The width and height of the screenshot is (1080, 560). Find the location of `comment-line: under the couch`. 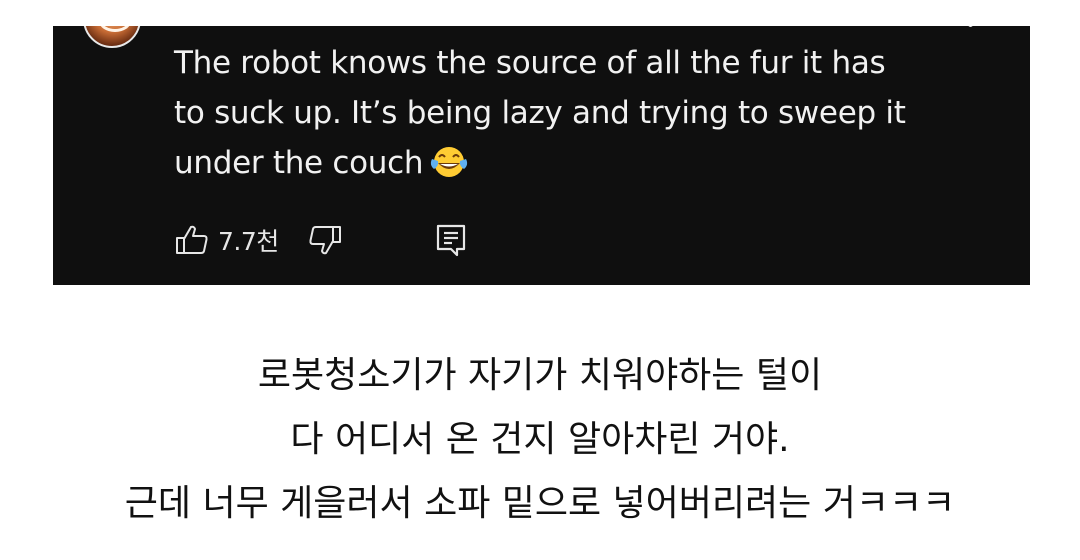

comment-line: under the couch is located at coordinates (299, 163).